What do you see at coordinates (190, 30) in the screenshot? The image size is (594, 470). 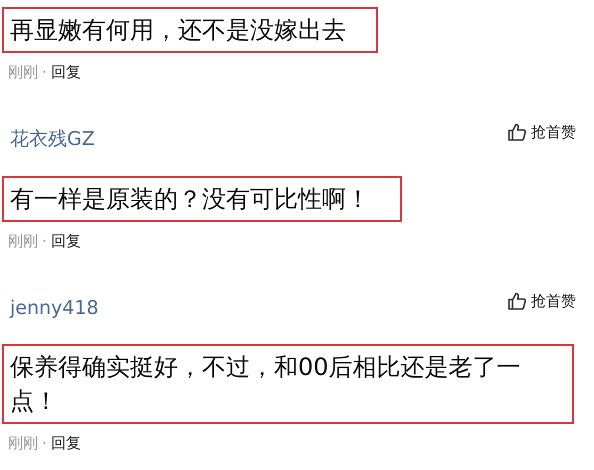 I see `comment-text: 再显嫩有何用，还不是没嫁出去` at bounding box center [190, 30].